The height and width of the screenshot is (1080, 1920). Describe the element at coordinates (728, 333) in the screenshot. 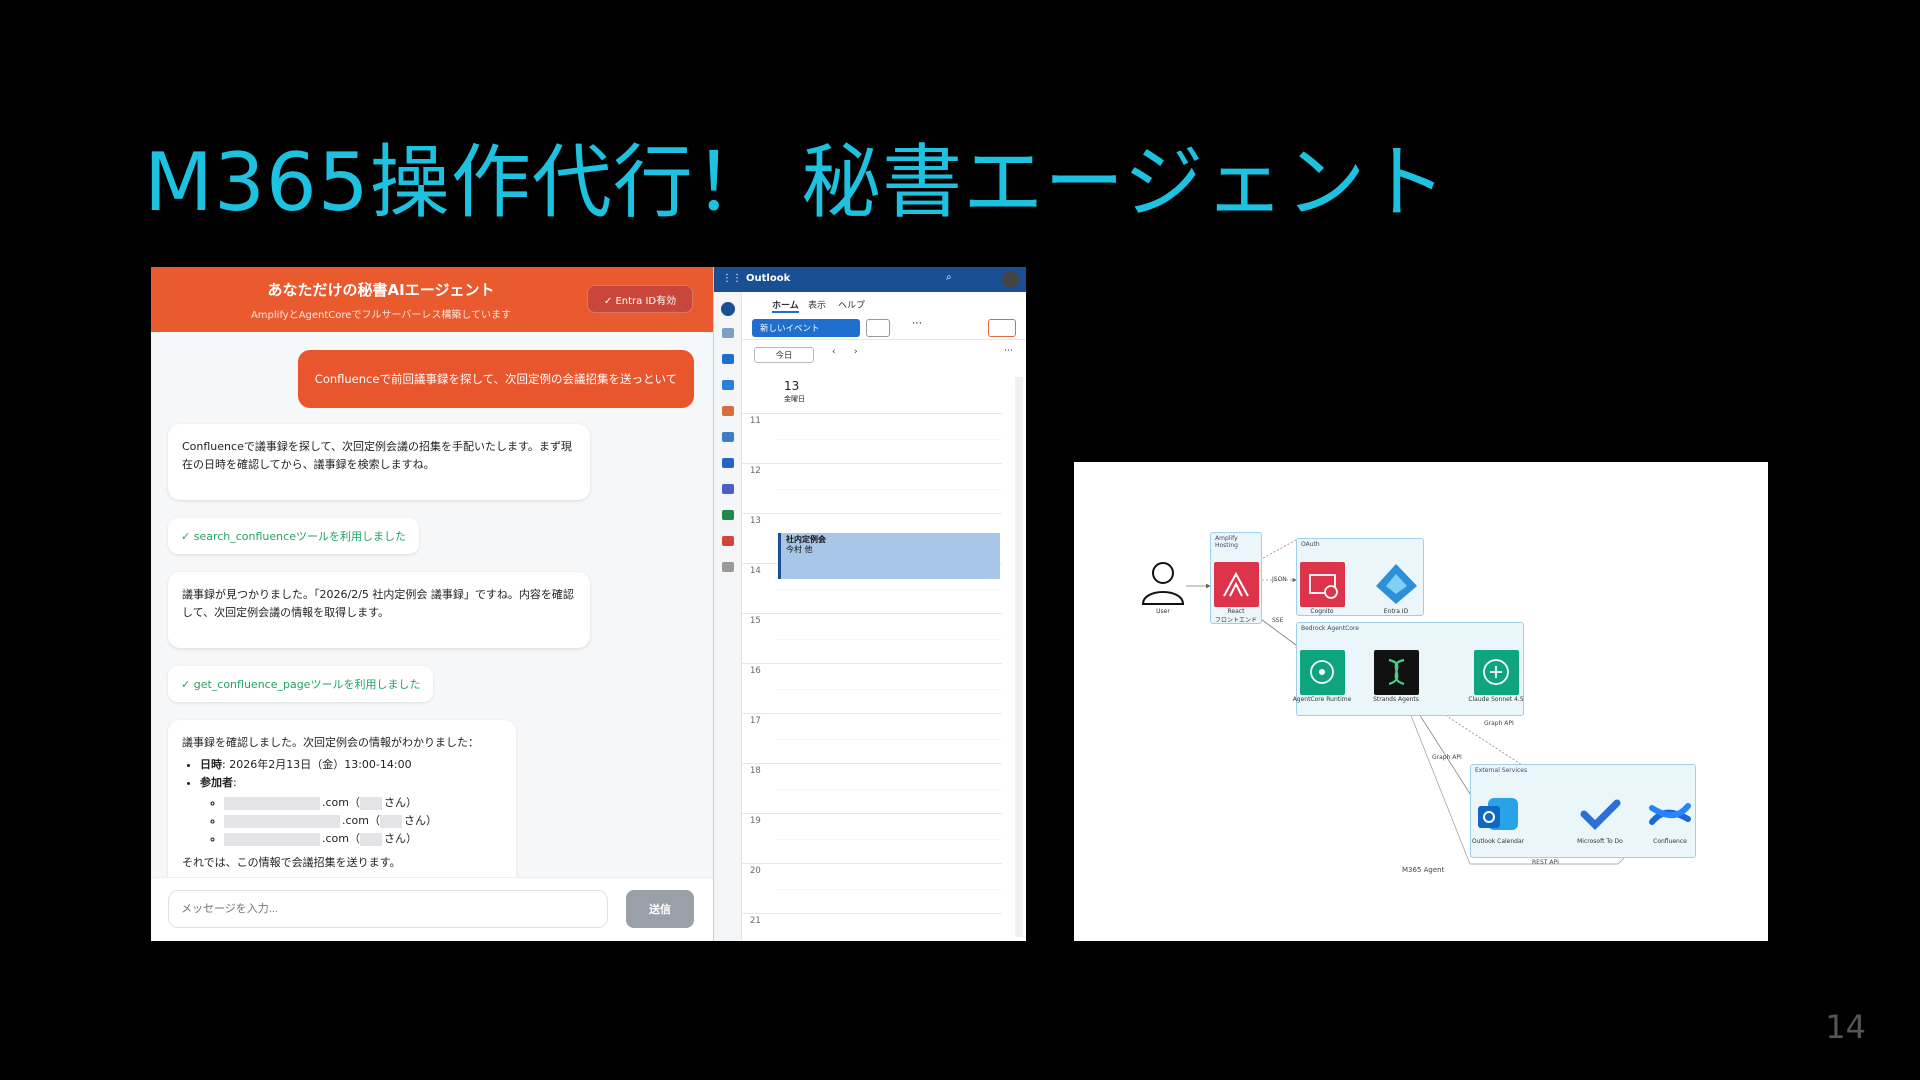

I see `tasks-icon` at that location.